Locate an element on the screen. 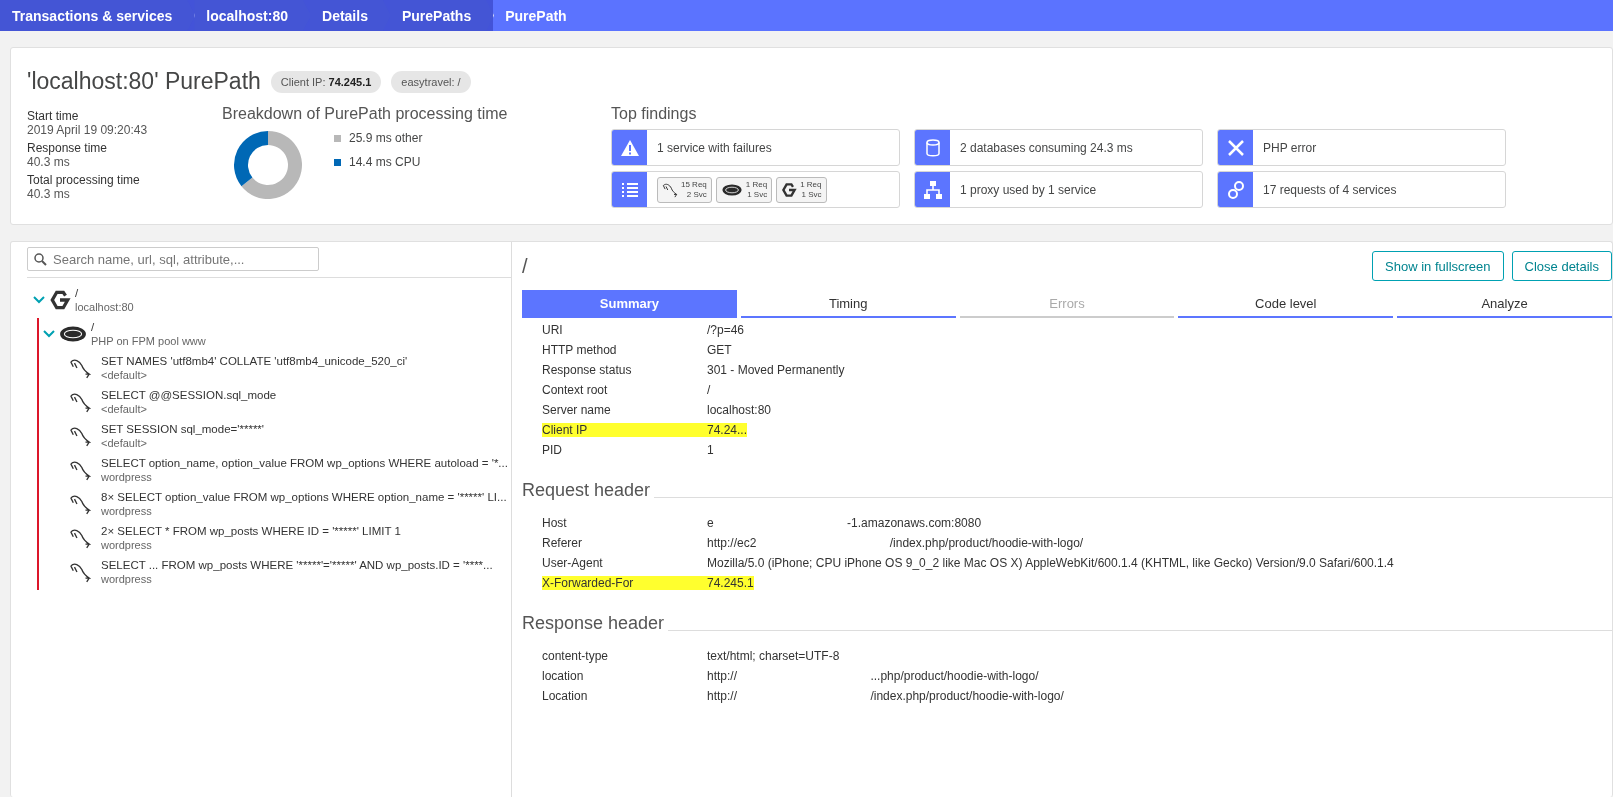 The width and height of the screenshot is (1613, 797). node-title: SELECT @@SESSION.sql_mode is located at coordinates (189, 395).